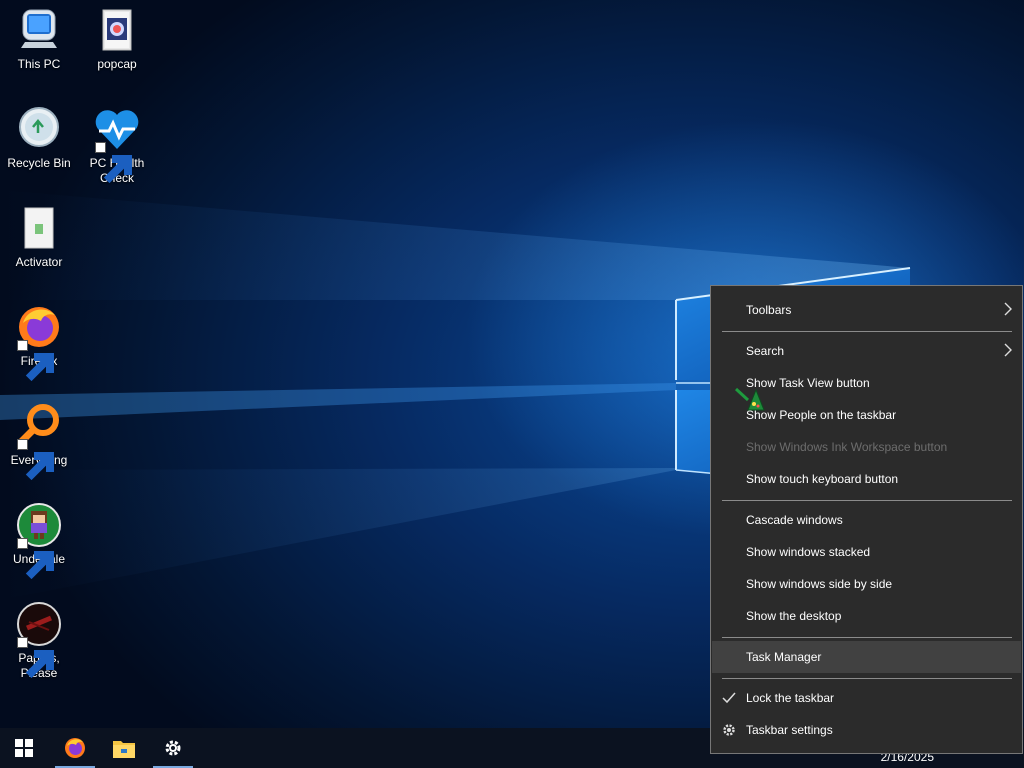 Image resolution: width=1024 pixels, height=768 pixels. What do you see at coordinates (808, 552) in the screenshot?
I see `menu-item-label: Show windows stacked` at bounding box center [808, 552].